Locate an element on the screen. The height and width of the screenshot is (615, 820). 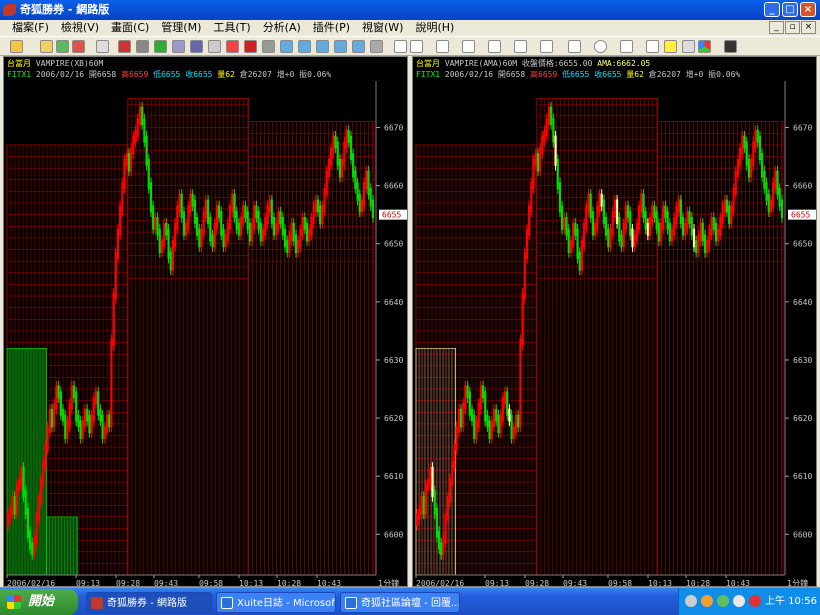
tape-icon is located at coordinates (142, 46).